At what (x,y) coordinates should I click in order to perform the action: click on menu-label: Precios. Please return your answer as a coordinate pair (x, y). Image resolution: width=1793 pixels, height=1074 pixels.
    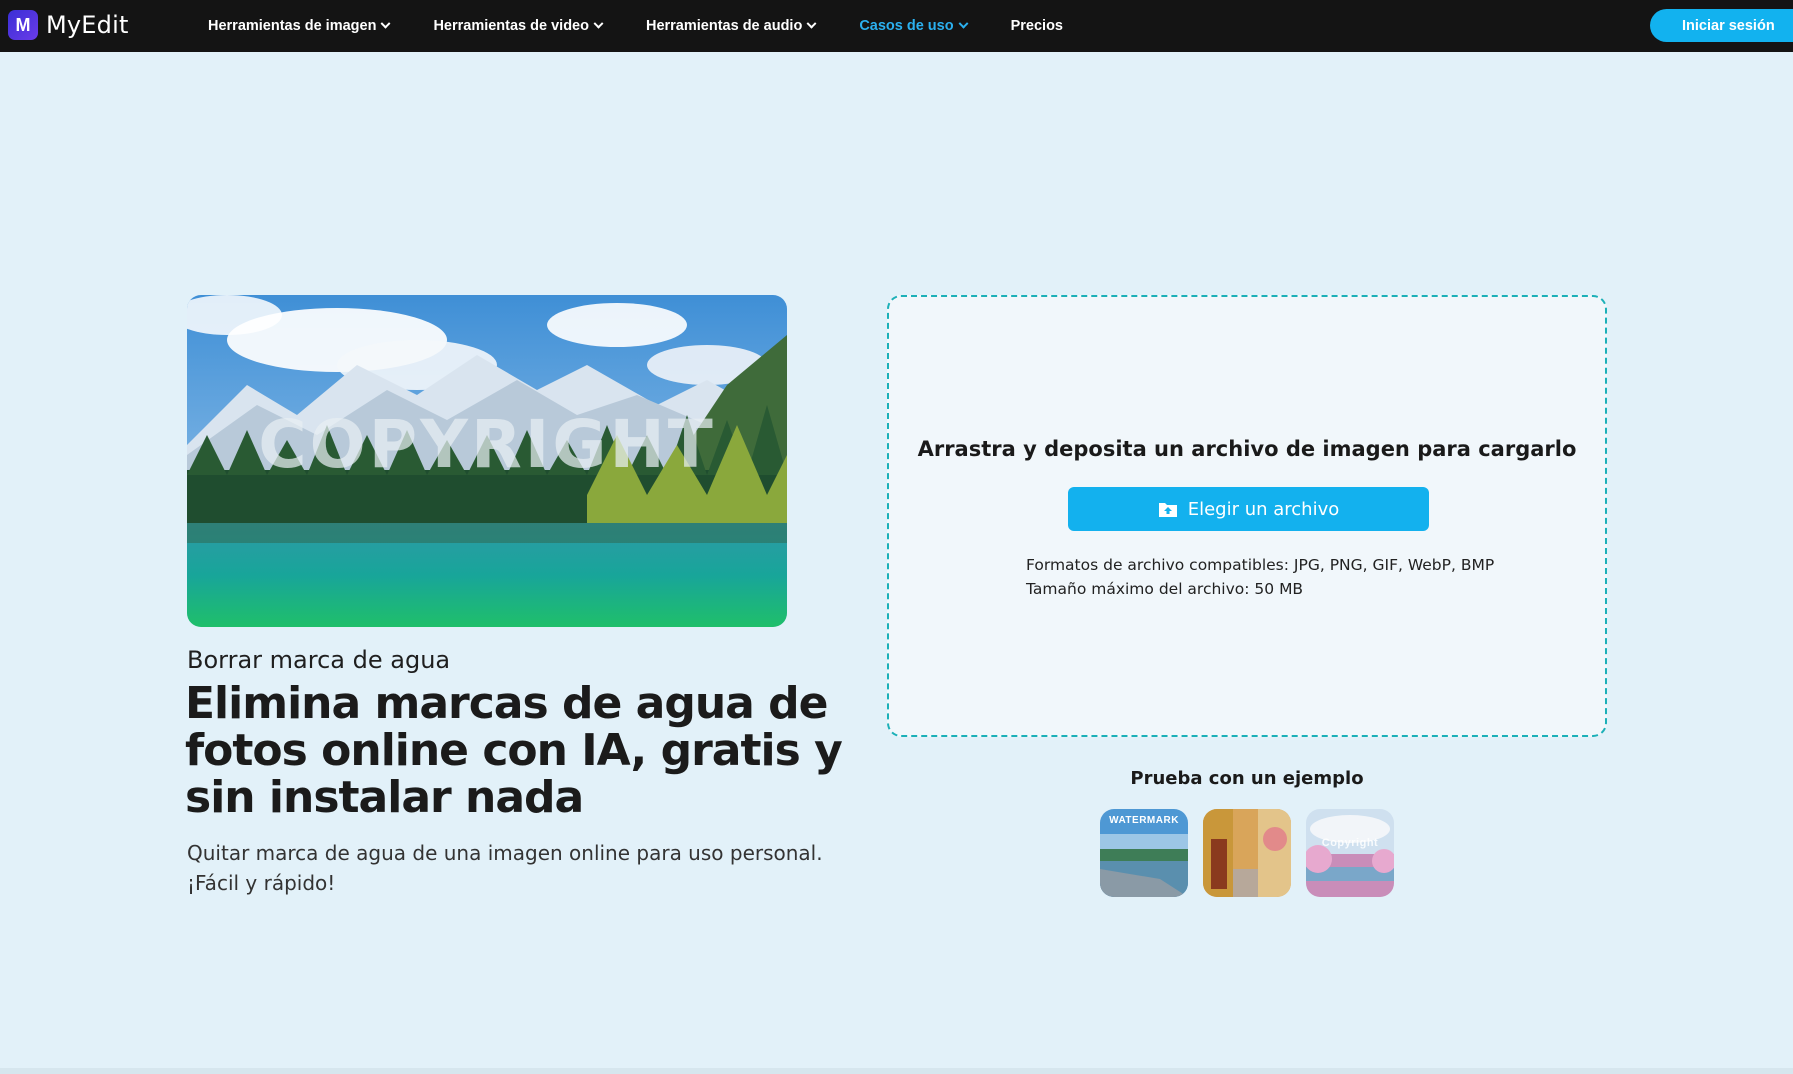
    Looking at the image, I should click on (1036, 26).